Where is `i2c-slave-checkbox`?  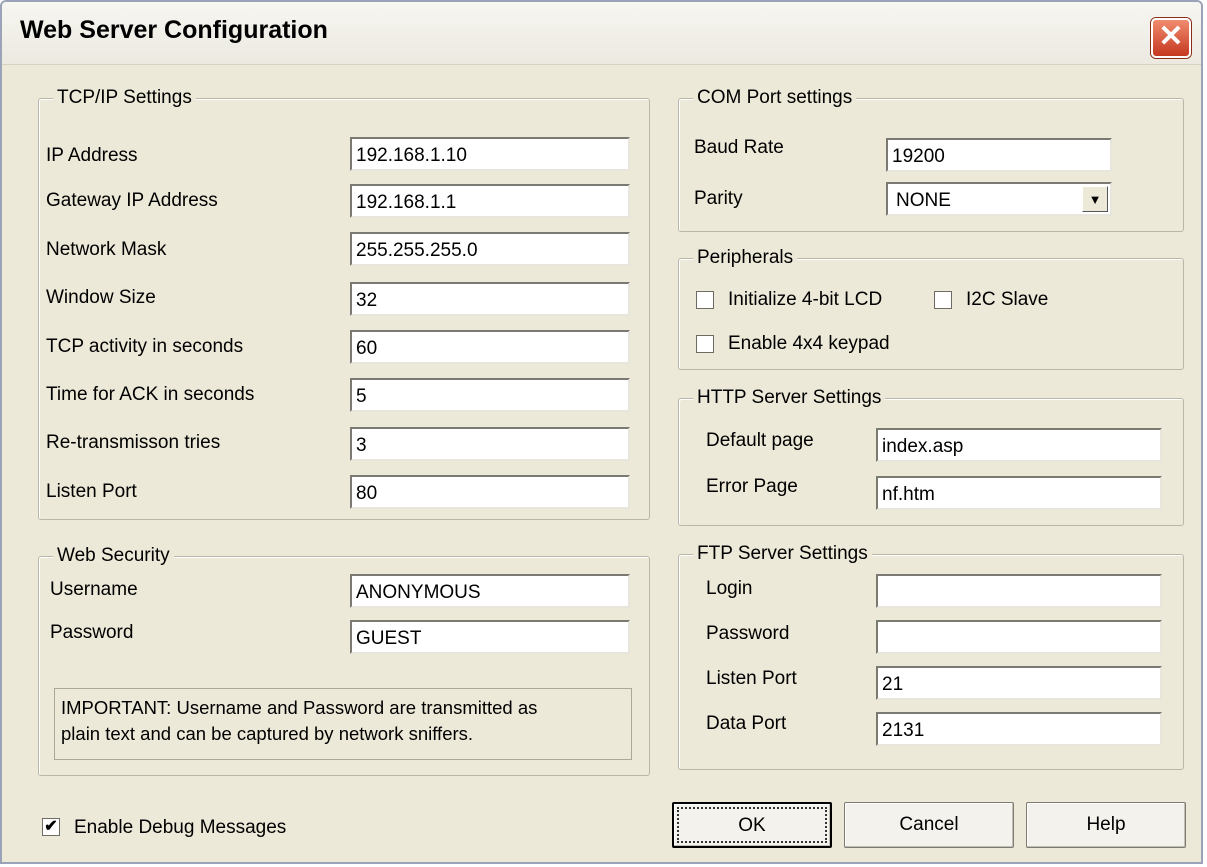 i2c-slave-checkbox is located at coordinates (943, 300).